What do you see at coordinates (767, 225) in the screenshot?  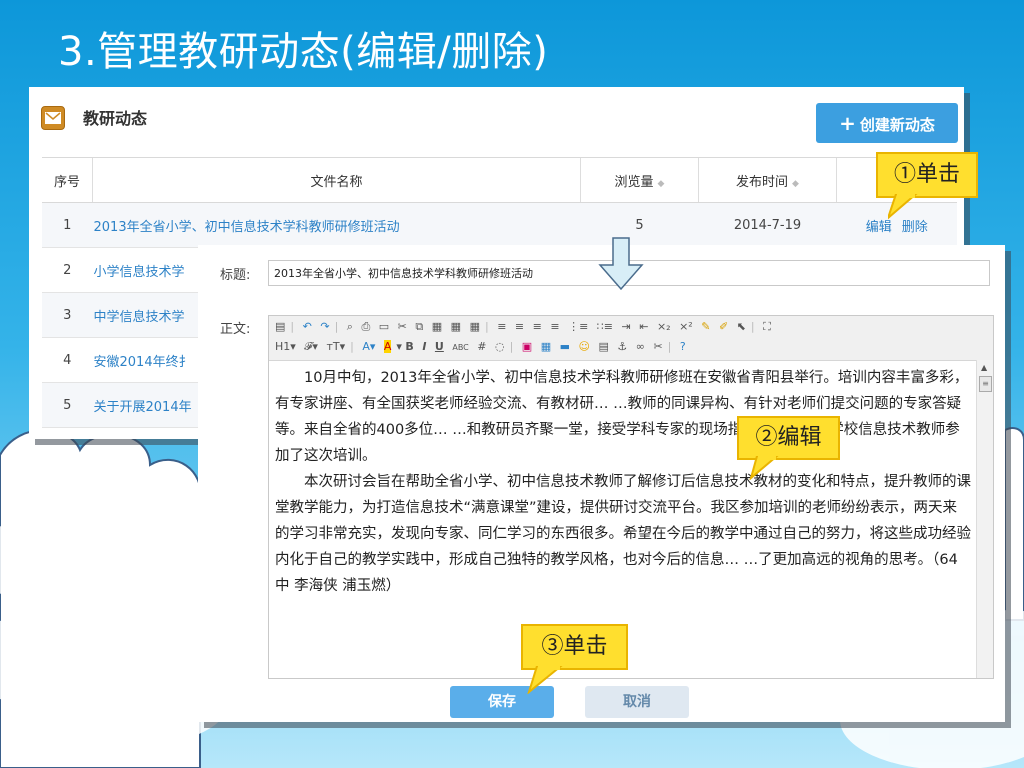 I see `row-date: 2014-7-19` at bounding box center [767, 225].